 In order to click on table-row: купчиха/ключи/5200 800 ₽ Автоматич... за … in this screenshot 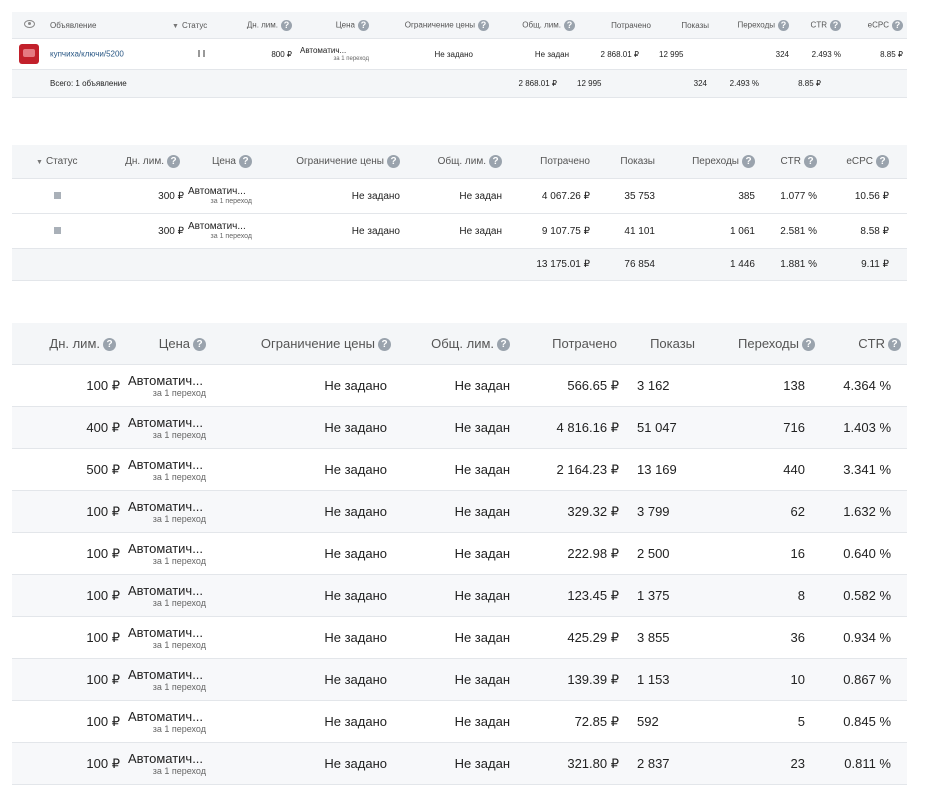, I will do `click(459, 54)`.